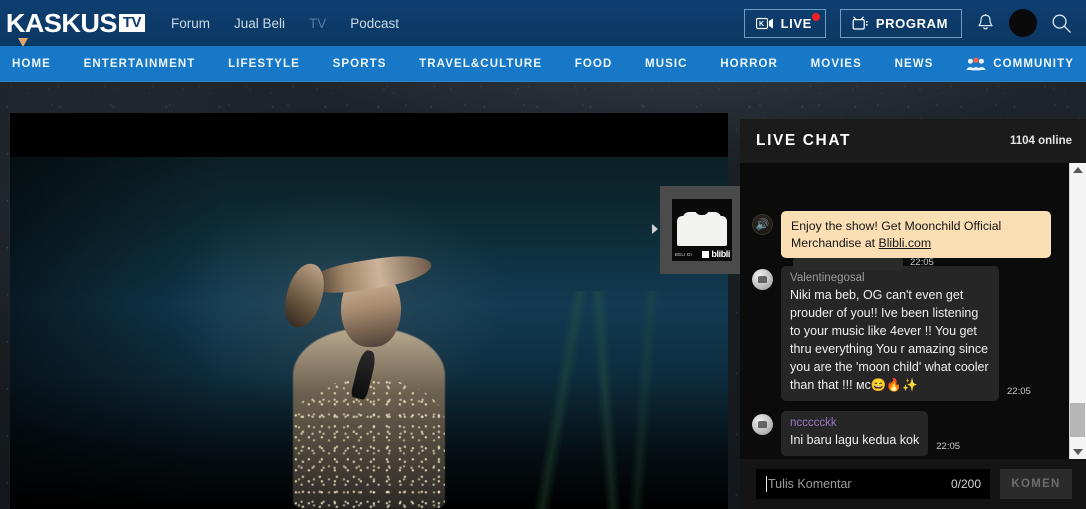  I want to click on blibli-logo-icon, so click(706, 254).